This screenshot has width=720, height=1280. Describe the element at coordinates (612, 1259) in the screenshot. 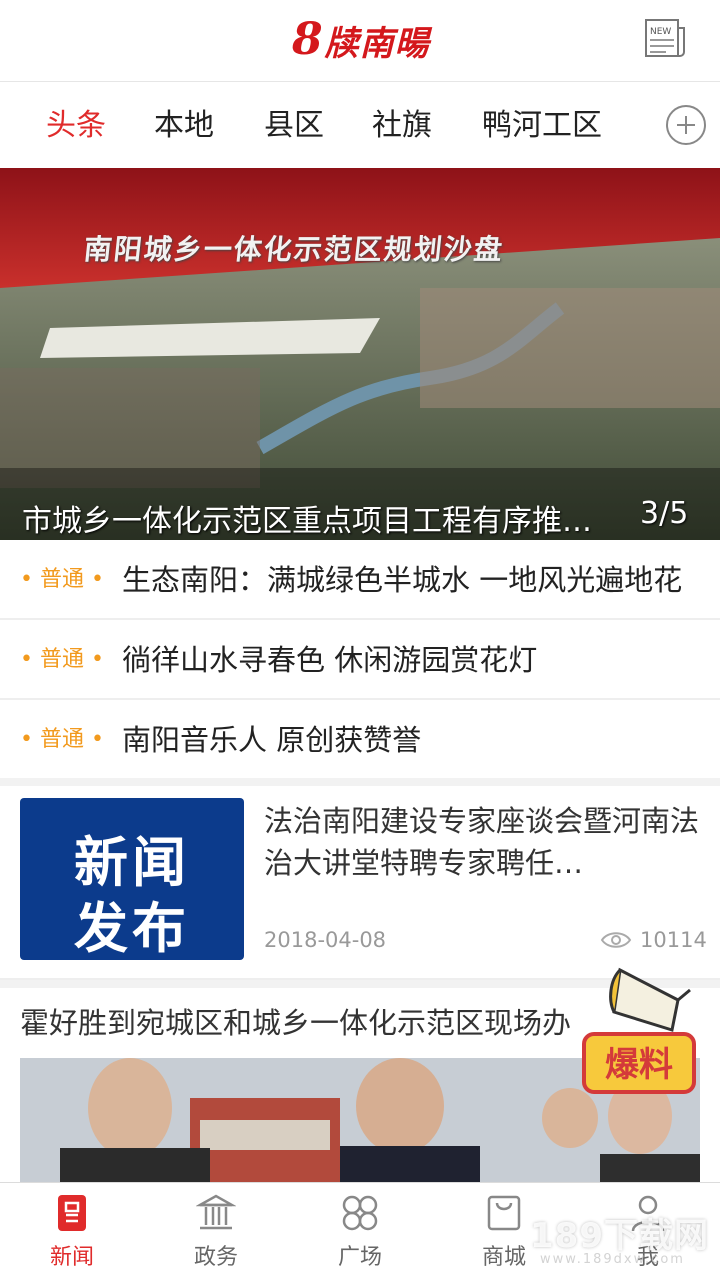

I see `watermark-url: www.189dxw.com` at that location.